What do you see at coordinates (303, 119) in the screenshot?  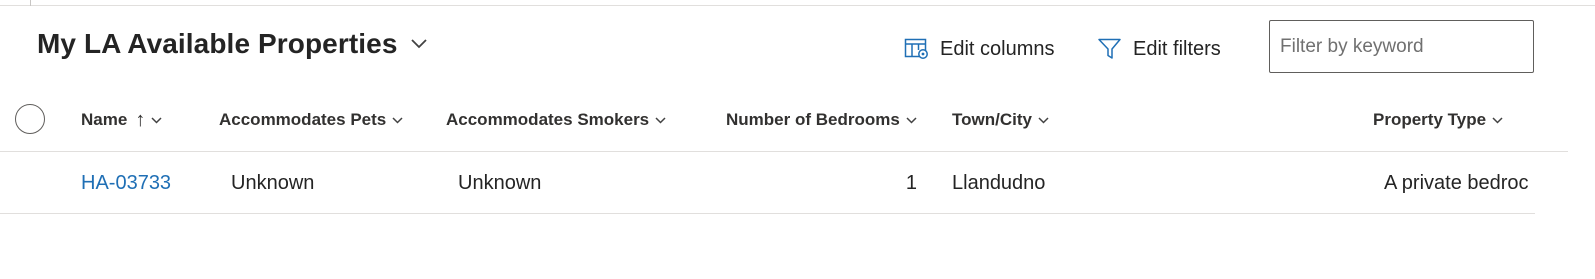 I see `column-header-label: Accommodates Pets` at bounding box center [303, 119].